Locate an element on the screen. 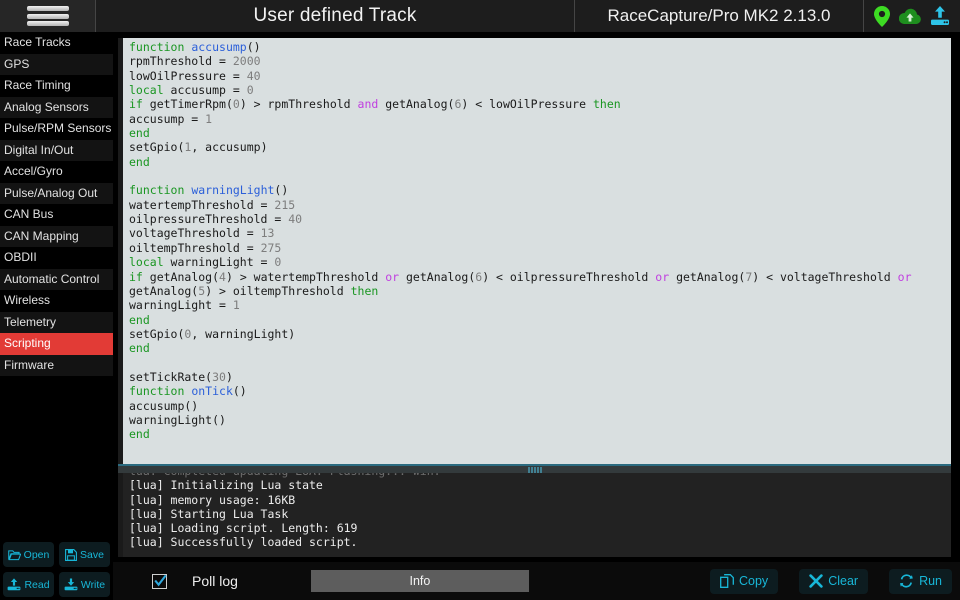 Image resolution: width=960 pixels, height=600 pixels. code-token: ) > rpmThreshold is located at coordinates (298, 104).